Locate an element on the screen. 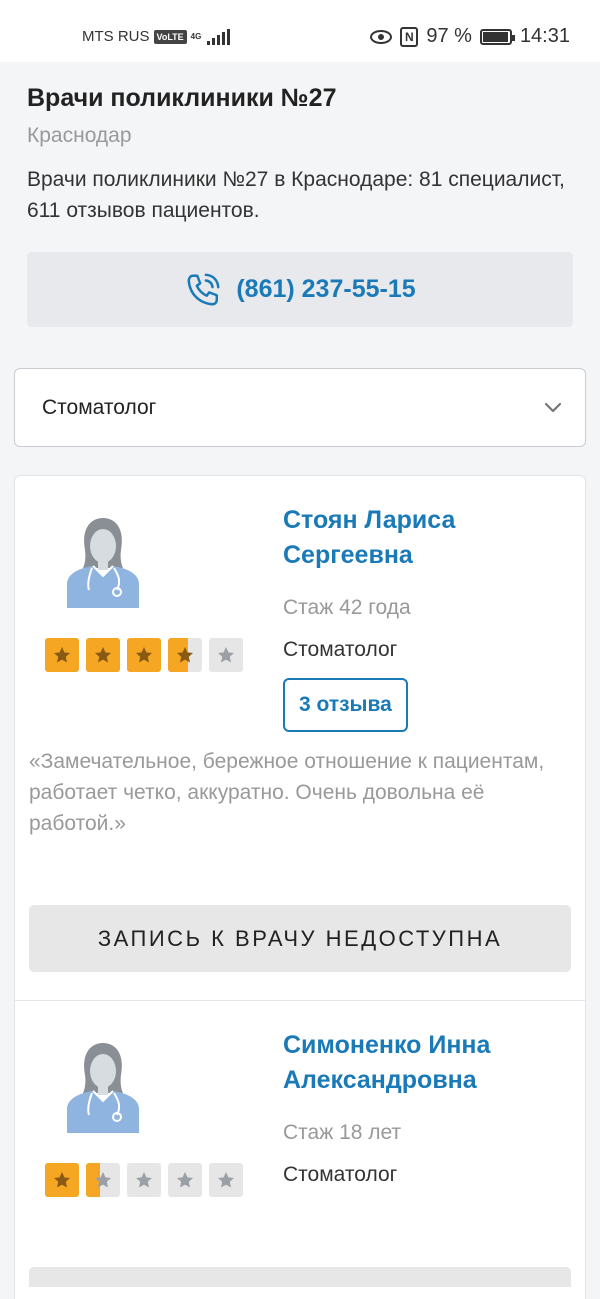 The width and height of the screenshot is (600, 1299). battery-percent: 97 % is located at coordinates (449, 36).